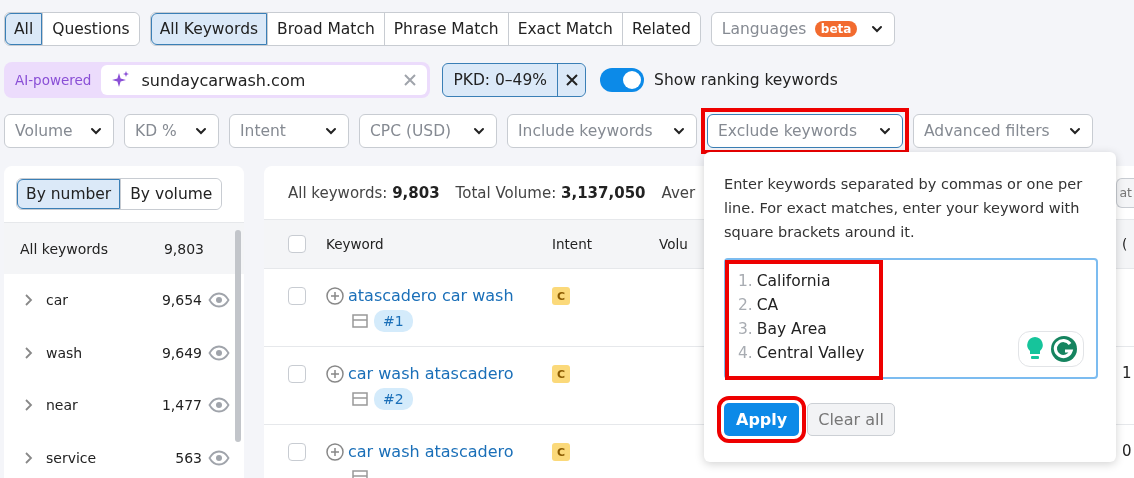 Image resolution: width=1134 pixels, height=478 pixels. What do you see at coordinates (364, 192) in the screenshot?
I see `summary-stat: All keywords: 9,803` at bounding box center [364, 192].